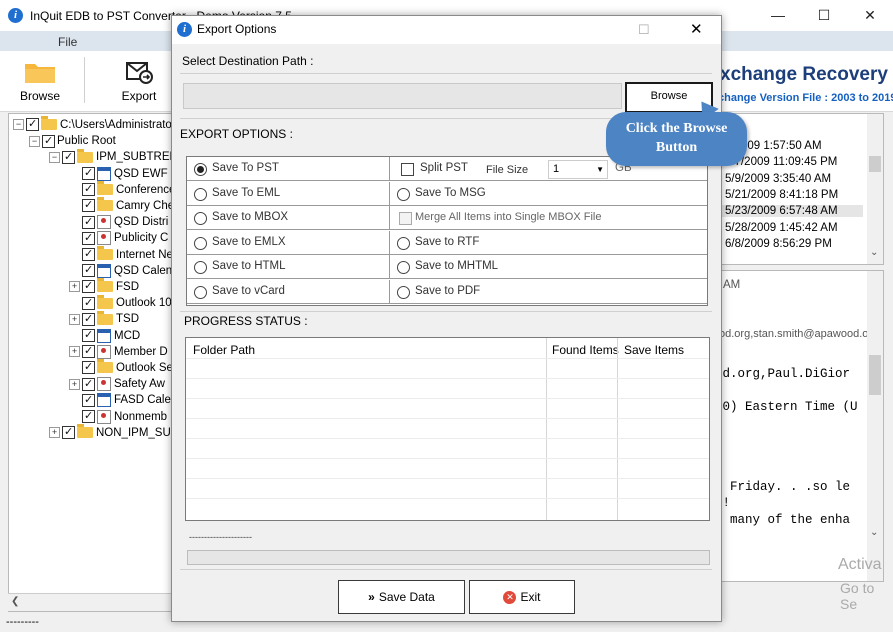 This screenshot has width=893, height=632. I want to click on tree-node: QSD EWF, so click(118, 173).